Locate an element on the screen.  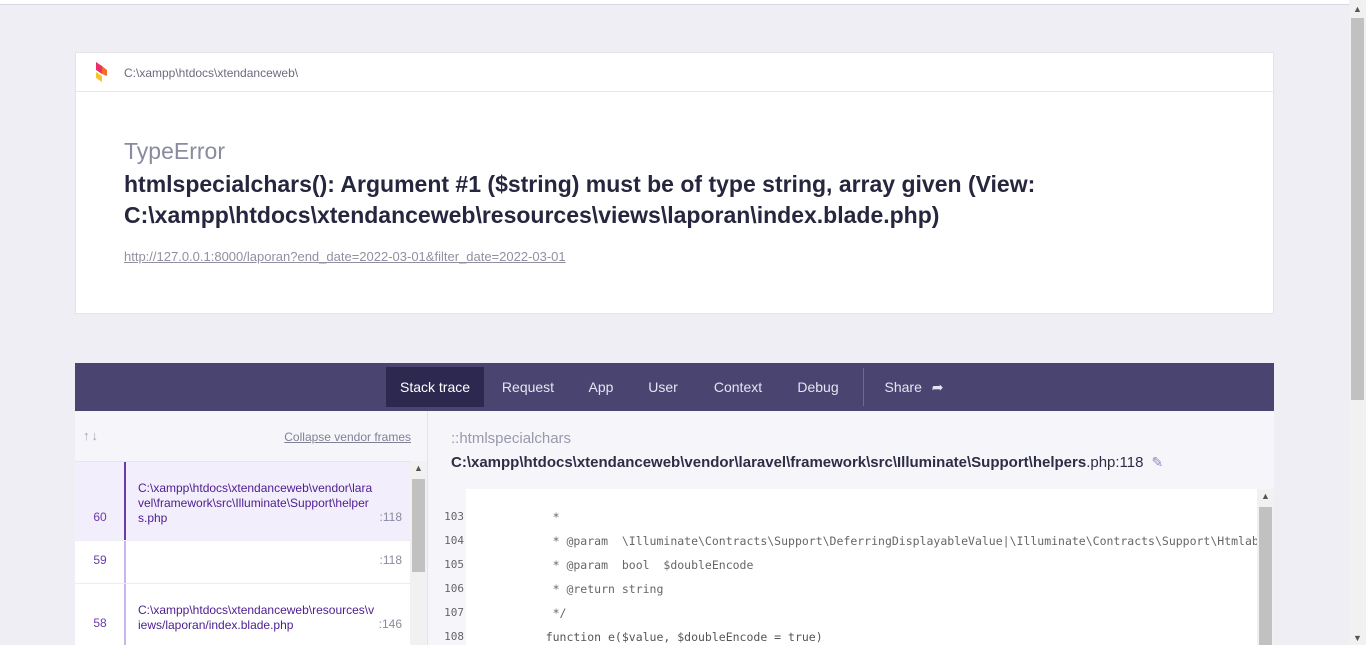
code-scrollbar-thumb is located at coordinates (1265, 576).